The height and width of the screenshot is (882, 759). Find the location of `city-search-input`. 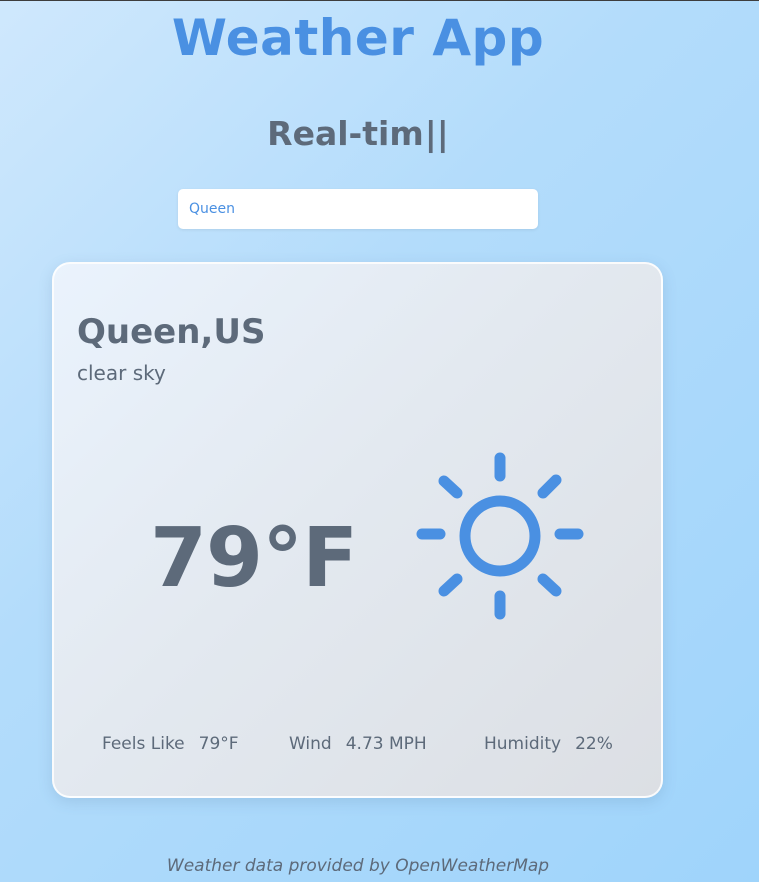

city-search-input is located at coordinates (358, 209).